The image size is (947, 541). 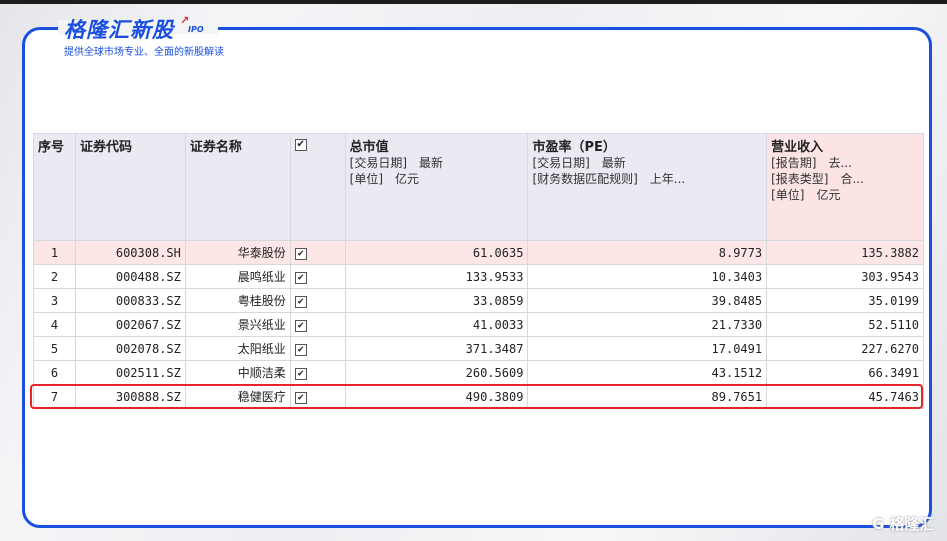 What do you see at coordinates (237, 348) in the screenshot?
I see `cell-name: 太阳纸业` at bounding box center [237, 348].